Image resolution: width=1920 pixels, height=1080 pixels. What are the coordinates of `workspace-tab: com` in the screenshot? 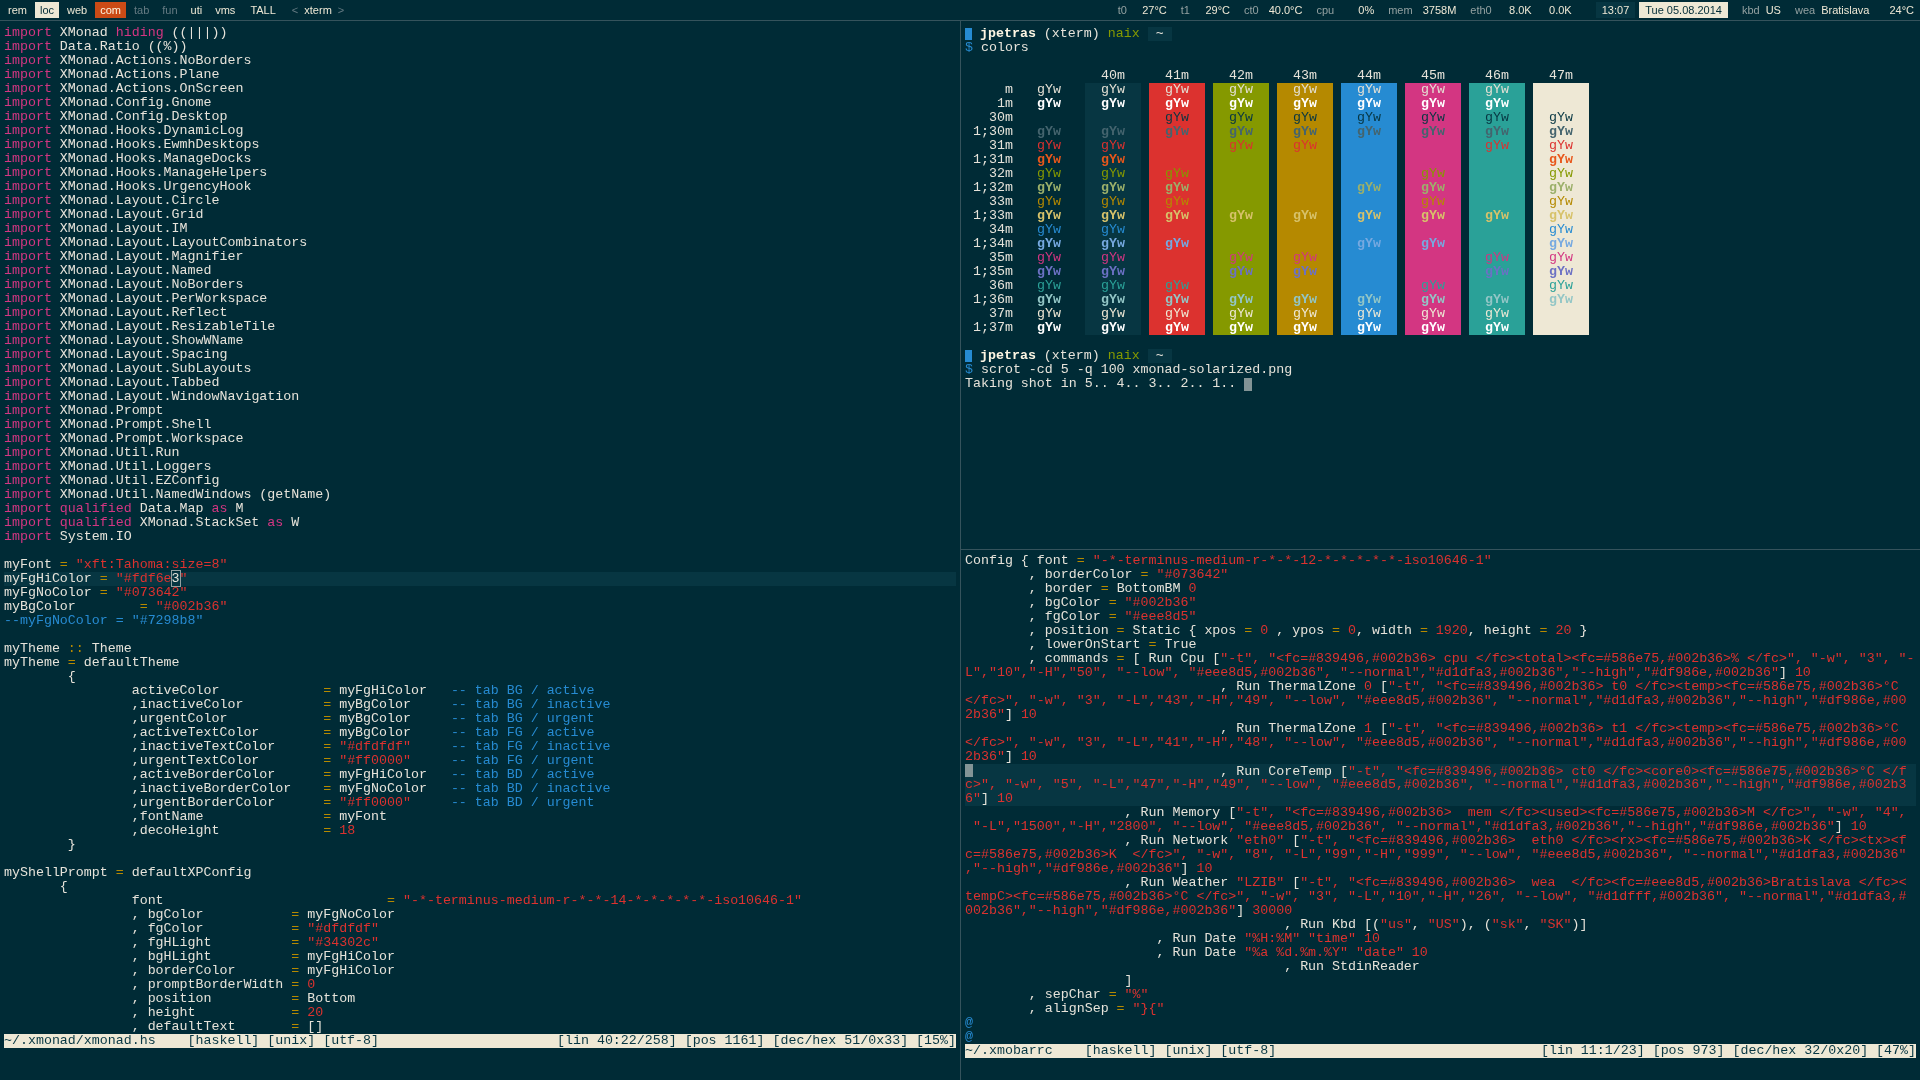 It's located at (110, 10).